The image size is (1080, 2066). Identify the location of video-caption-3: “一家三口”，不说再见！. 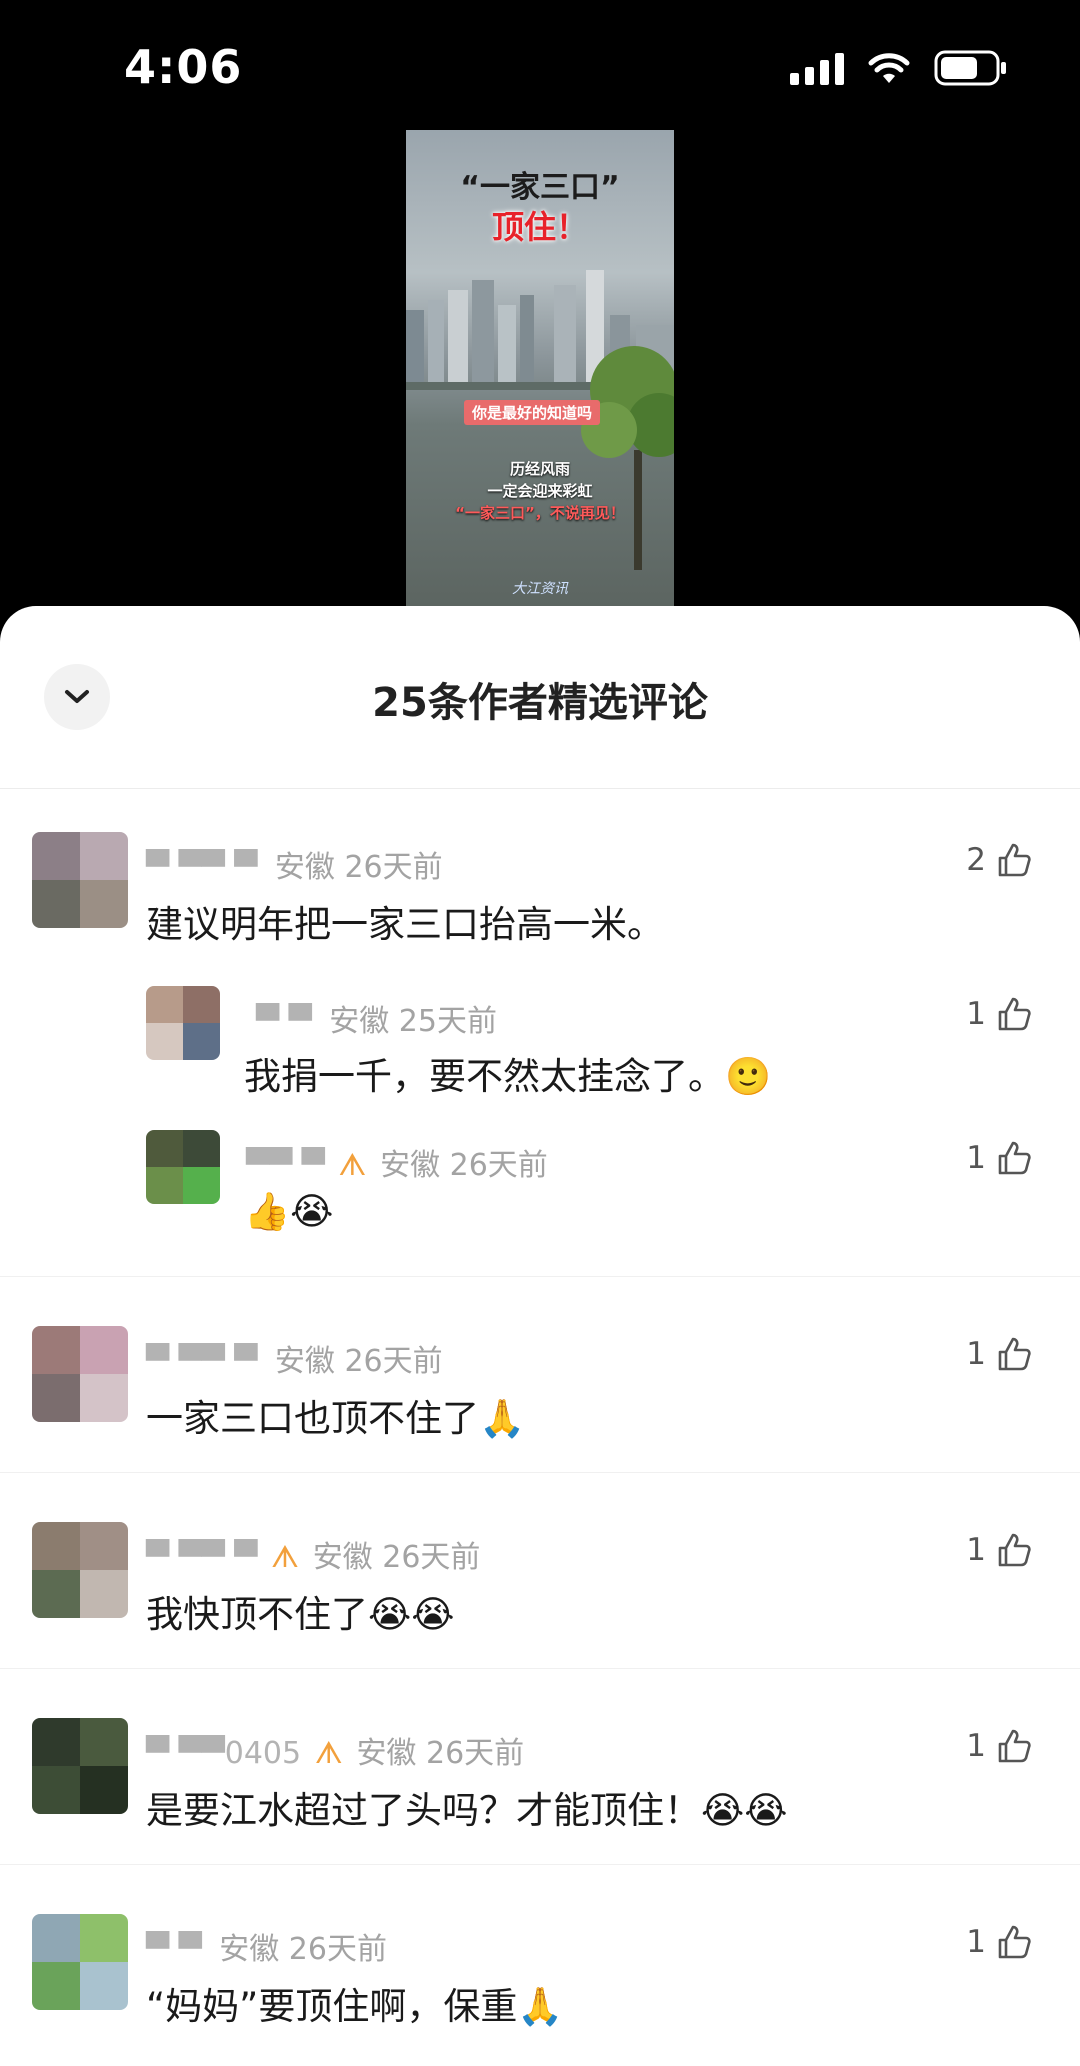
(540, 513).